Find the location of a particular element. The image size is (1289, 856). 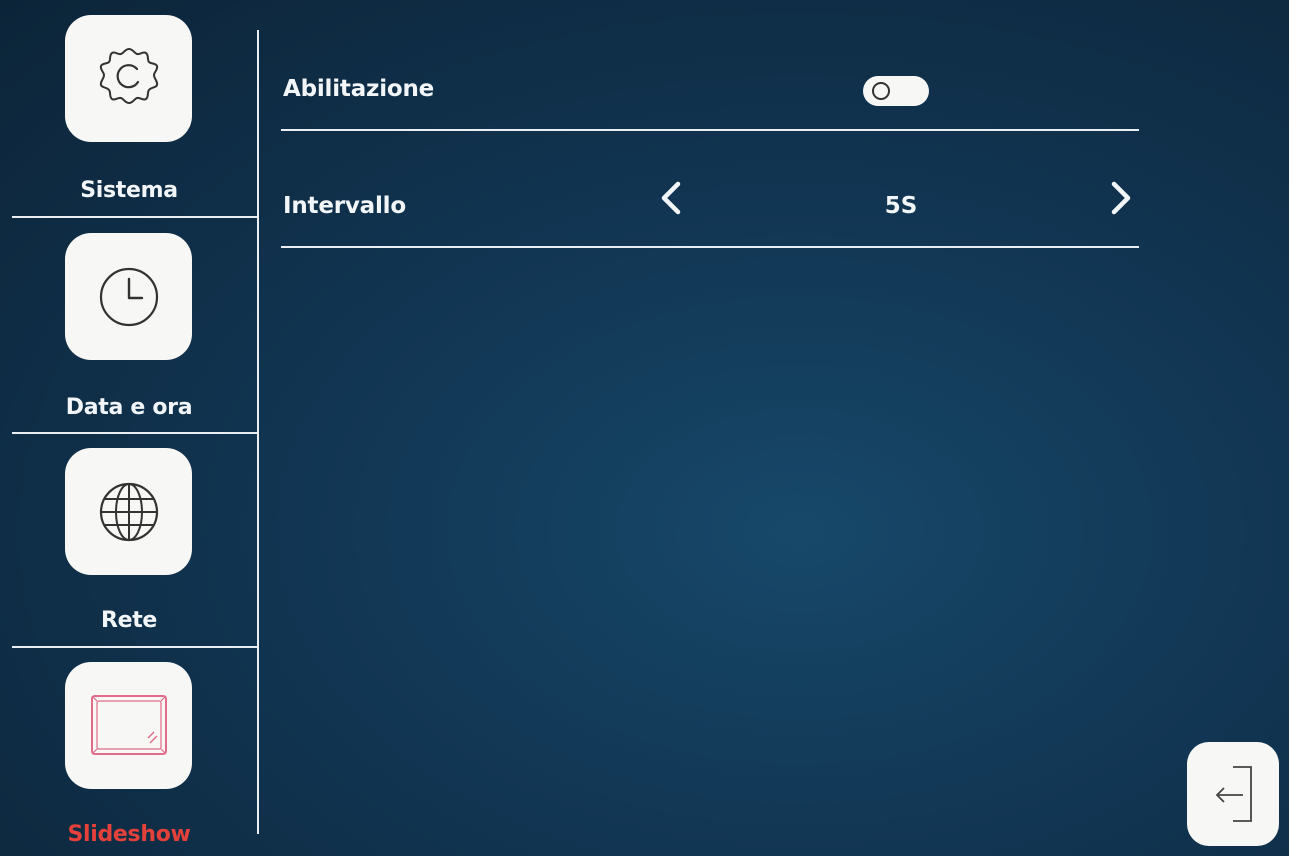

interval-increase-button is located at coordinates (1121, 198).